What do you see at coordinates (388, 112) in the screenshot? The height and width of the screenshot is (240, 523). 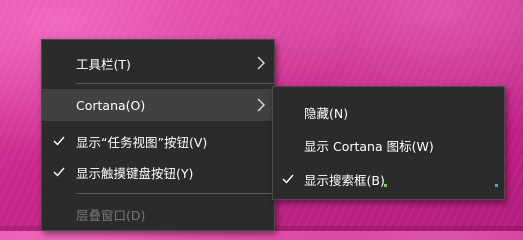 I see `submenu-item-hidden: 隐藏(N)` at bounding box center [388, 112].